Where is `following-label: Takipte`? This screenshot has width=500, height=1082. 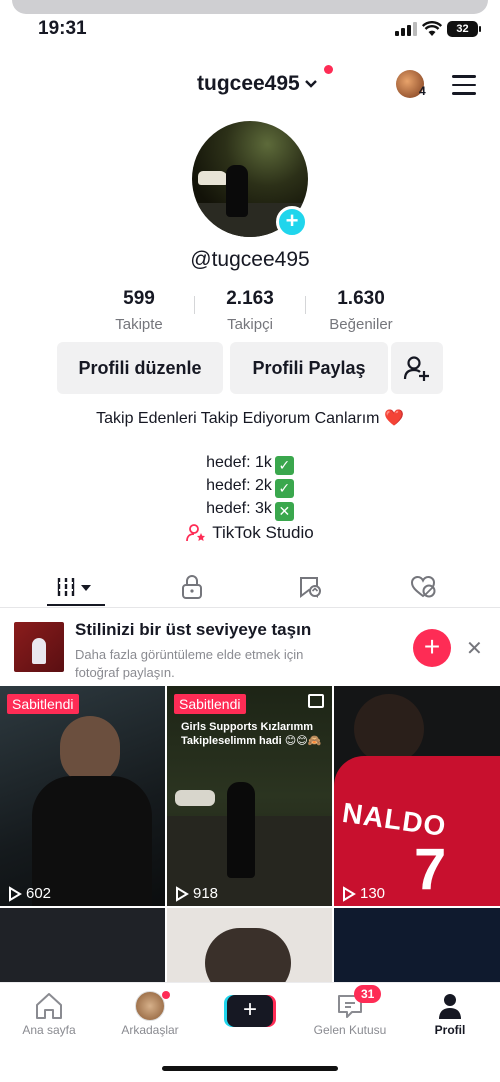 following-label: Takipte is located at coordinates (139, 324).